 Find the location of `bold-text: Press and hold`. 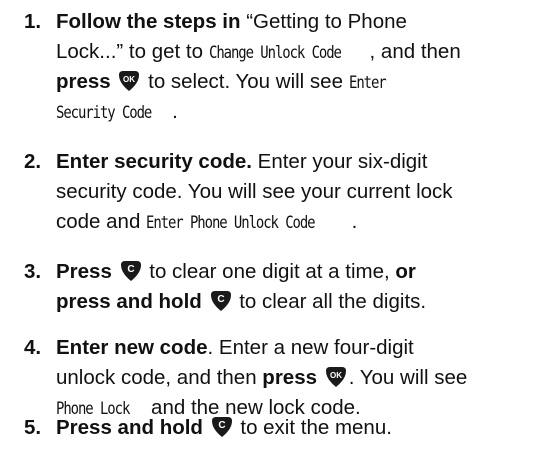

bold-text: Press and hold is located at coordinates (129, 427).